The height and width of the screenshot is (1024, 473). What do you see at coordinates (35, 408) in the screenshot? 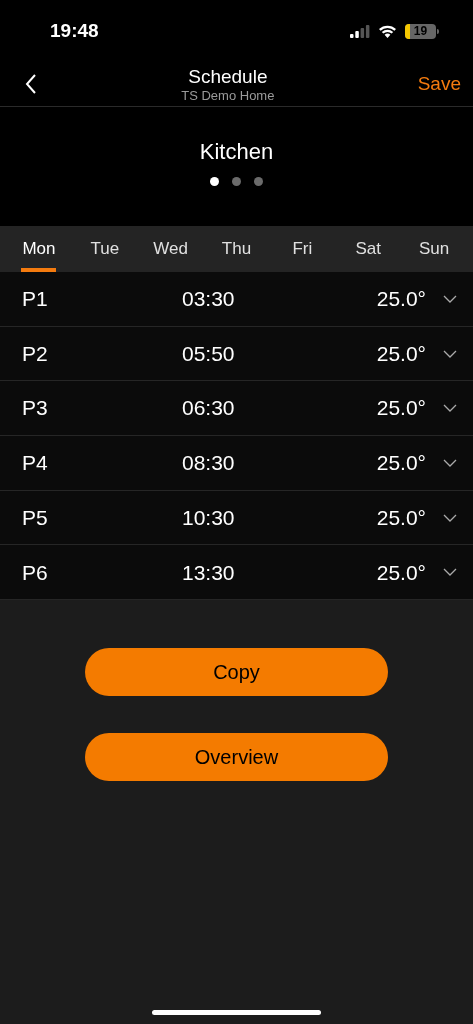
I see `period-label: P3` at bounding box center [35, 408].